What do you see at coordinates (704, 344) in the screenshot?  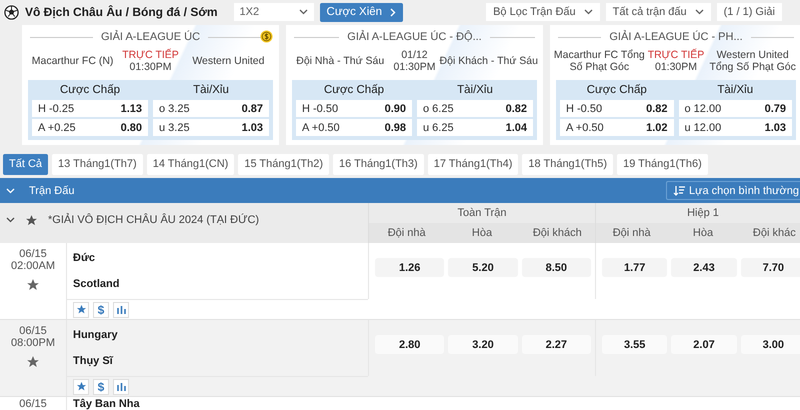 I see `odds-button: 2.07` at bounding box center [704, 344].